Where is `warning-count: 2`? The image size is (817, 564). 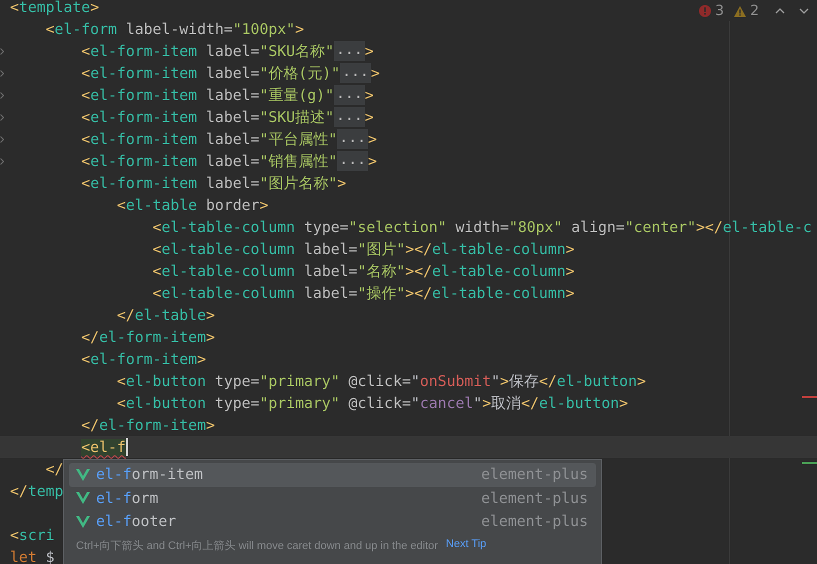
warning-count: 2 is located at coordinates (754, 11).